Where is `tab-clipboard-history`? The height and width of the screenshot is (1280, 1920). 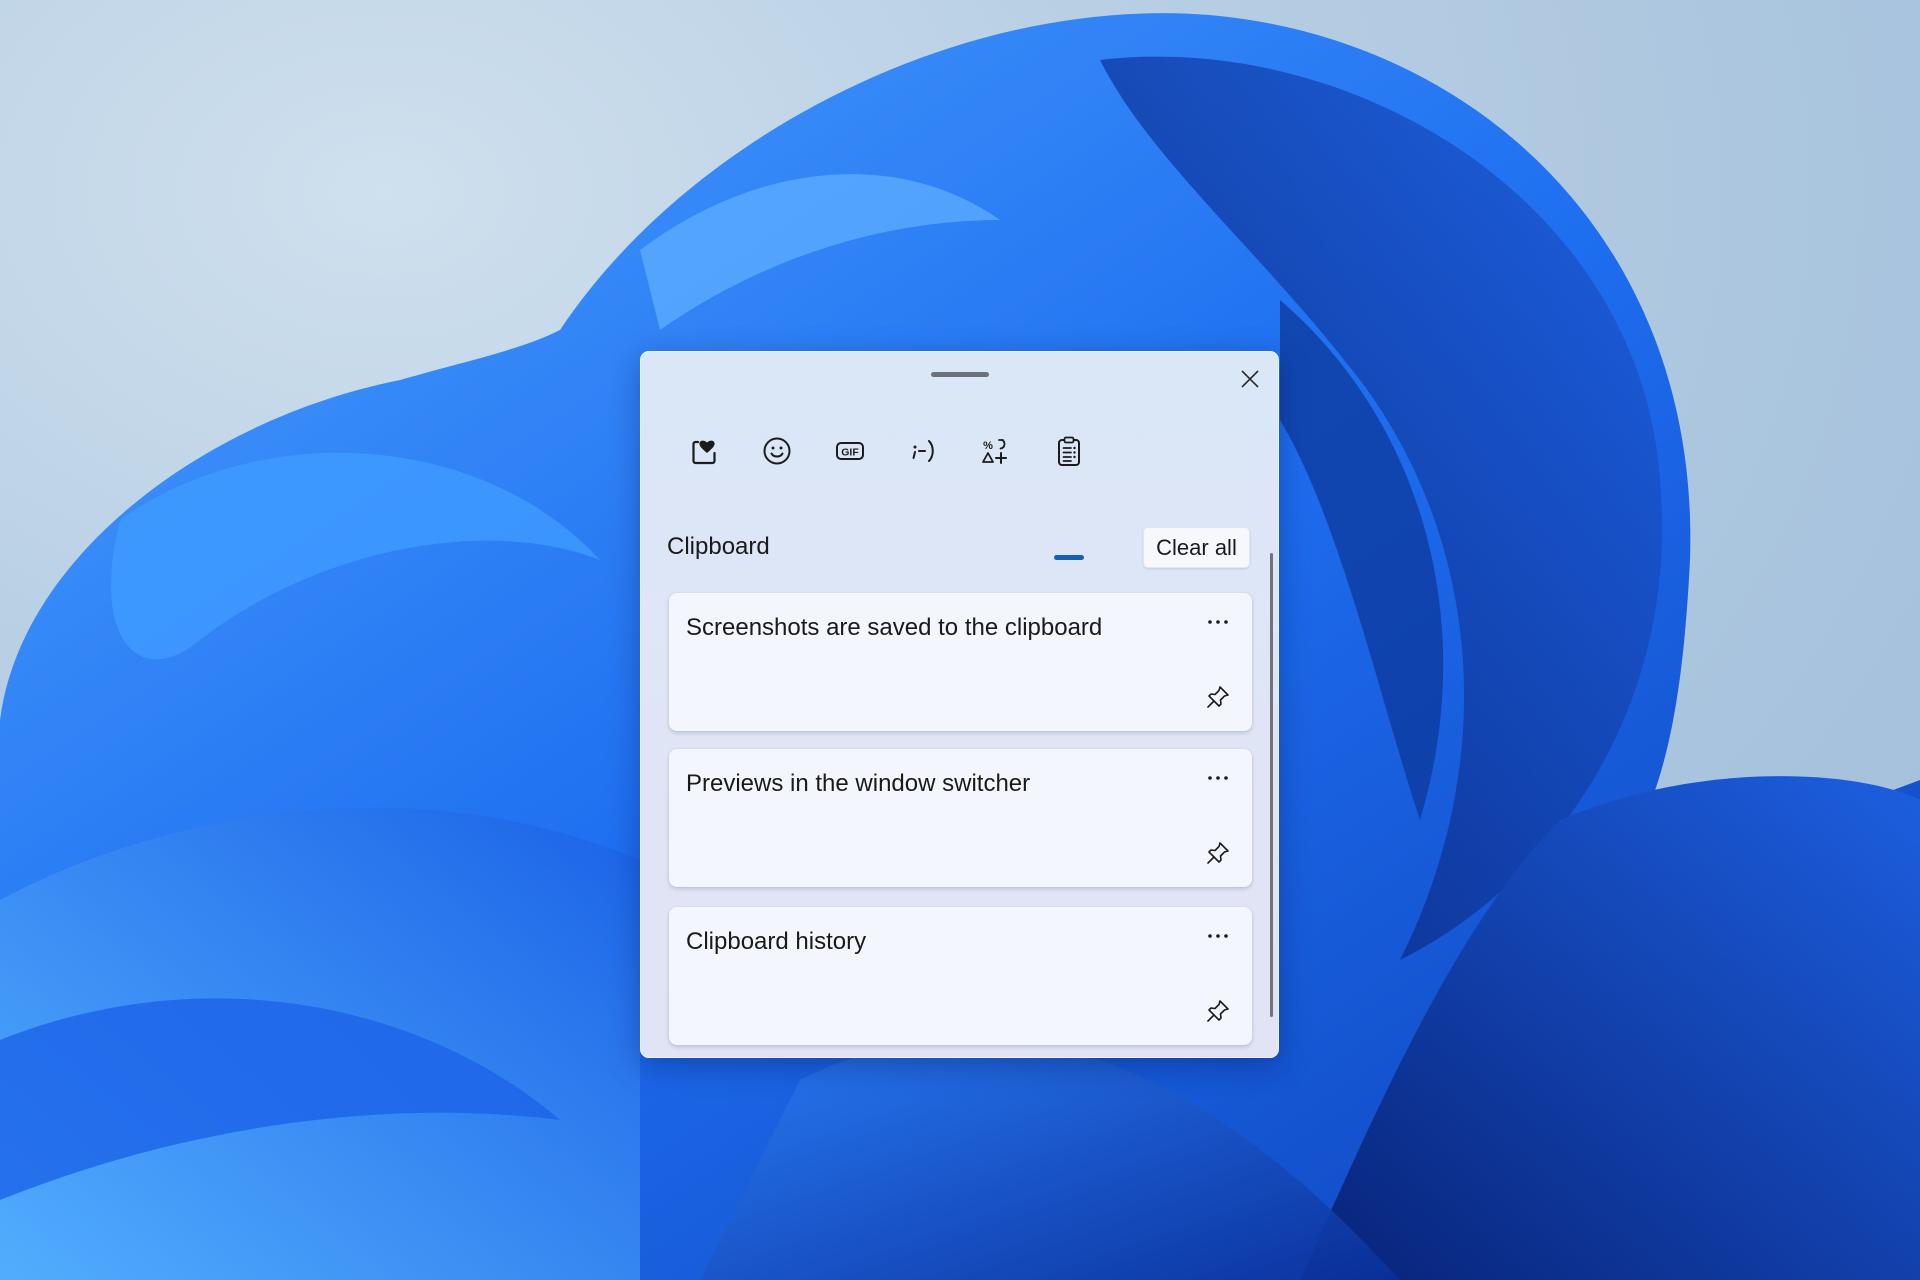
tab-clipboard-history is located at coordinates (1069, 451).